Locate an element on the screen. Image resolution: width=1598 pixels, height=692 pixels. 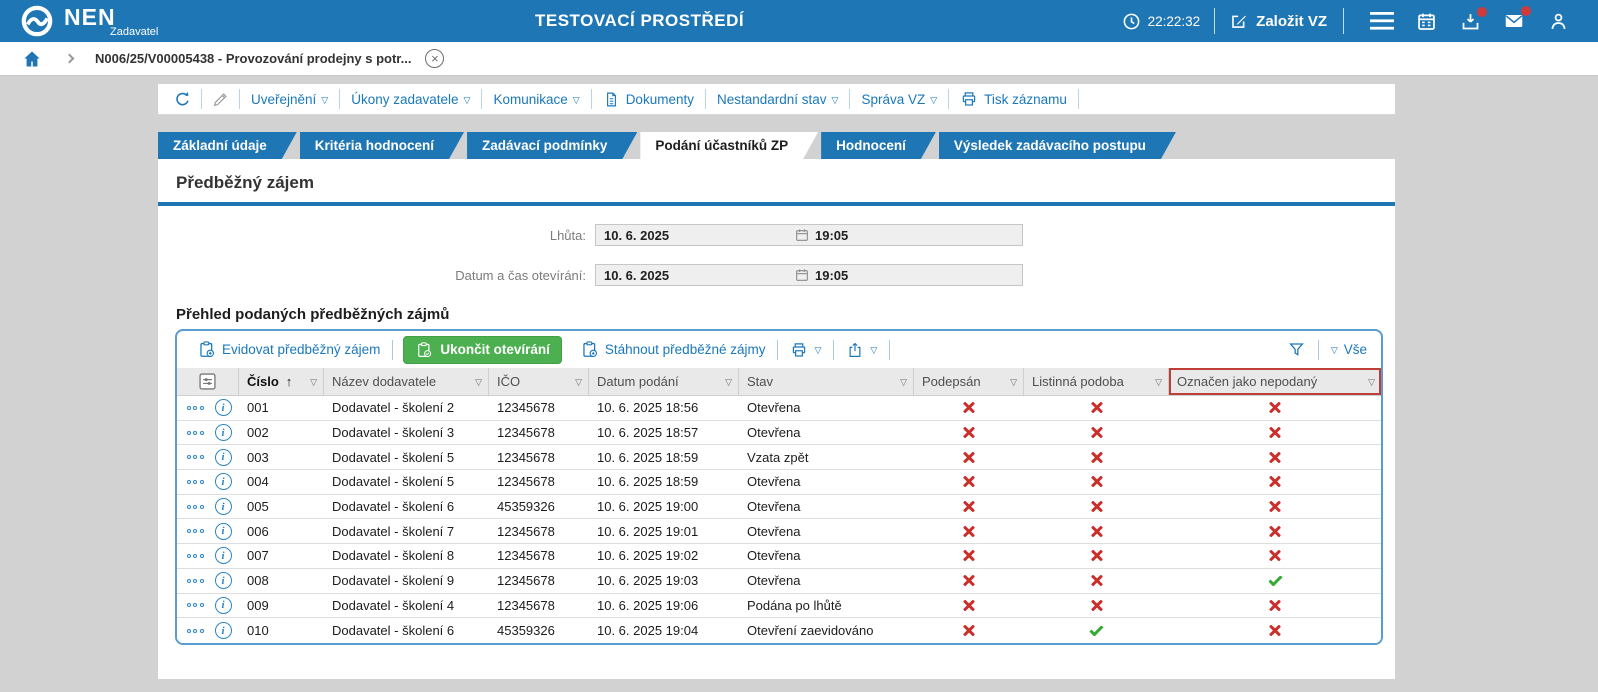
column-header-datum: Datum podání is located at coordinates (664, 381).